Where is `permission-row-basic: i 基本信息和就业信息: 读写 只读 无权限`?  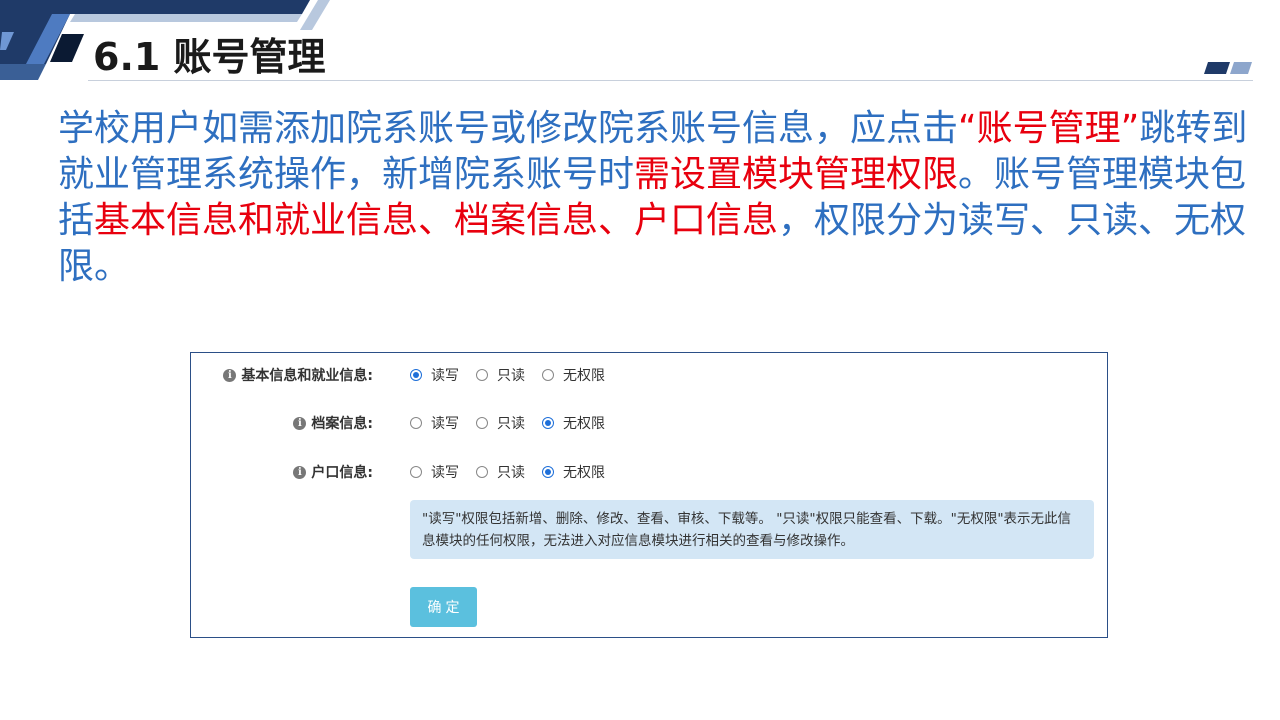 permission-row-basic: i 基本信息和就业信息: 读写 只读 无权限 is located at coordinates (649, 375).